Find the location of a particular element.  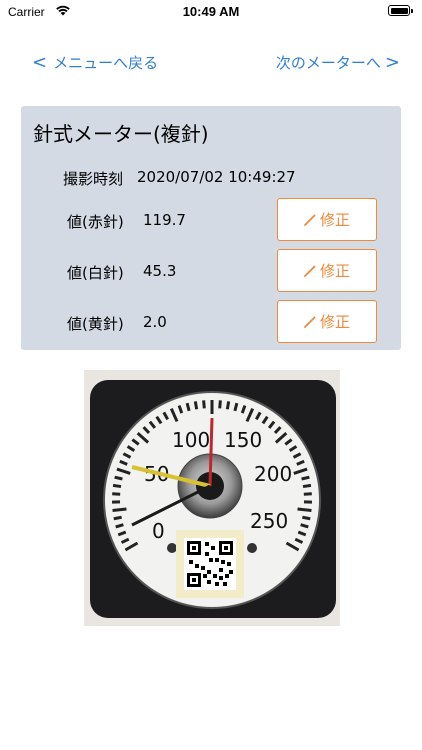

scale-label: 250 is located at coordinates (269, 521).